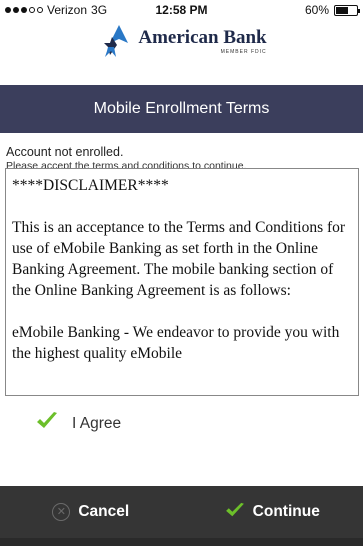 This screenshot has height=546, width=363. Describe the element at coordinates (61, 512) in the screenshot. I see `close-circle-icon: ✕` at that location.